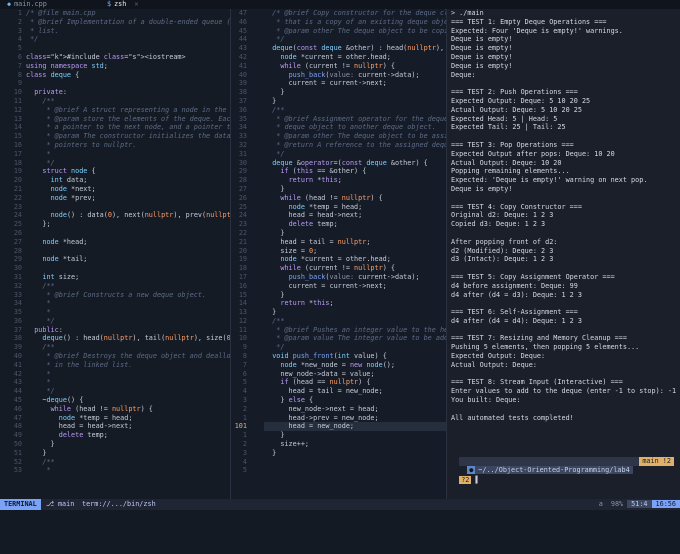  I want to click on code-line: node *new_node = new node();, so click(355, 365).